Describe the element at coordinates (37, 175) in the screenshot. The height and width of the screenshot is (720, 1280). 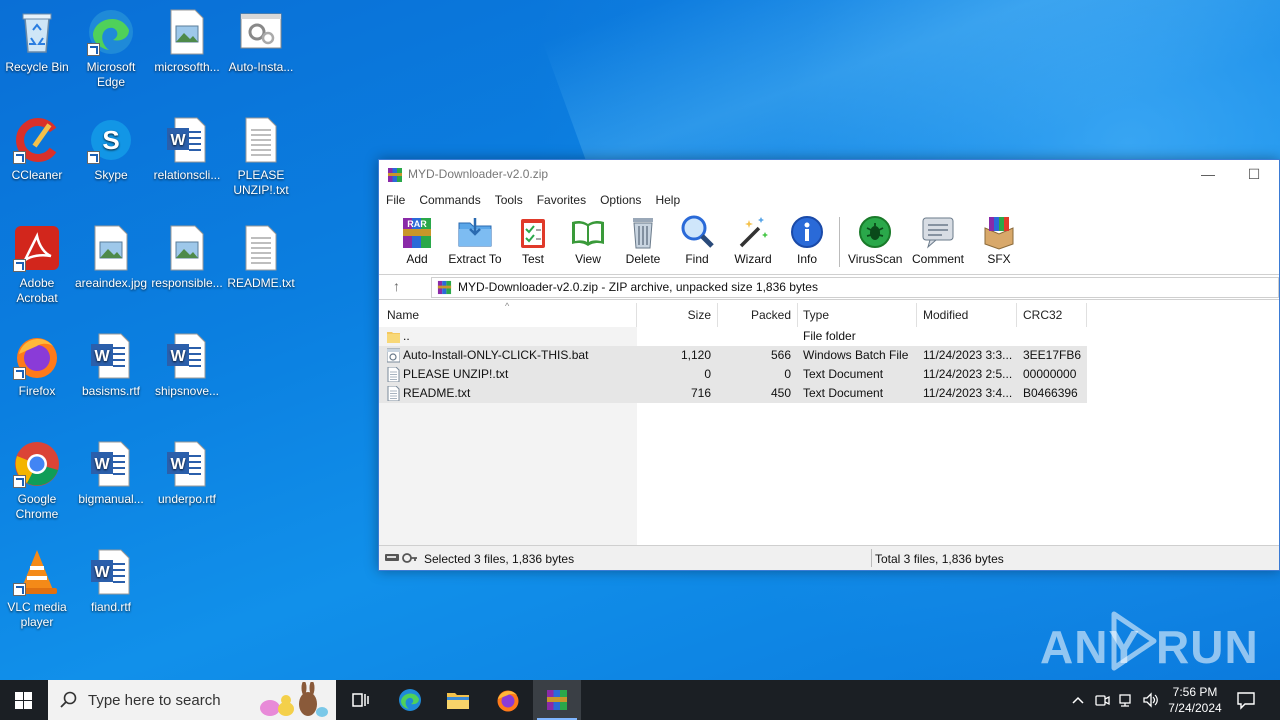
I see `desktop-icon-label: CCleaner` at that location.